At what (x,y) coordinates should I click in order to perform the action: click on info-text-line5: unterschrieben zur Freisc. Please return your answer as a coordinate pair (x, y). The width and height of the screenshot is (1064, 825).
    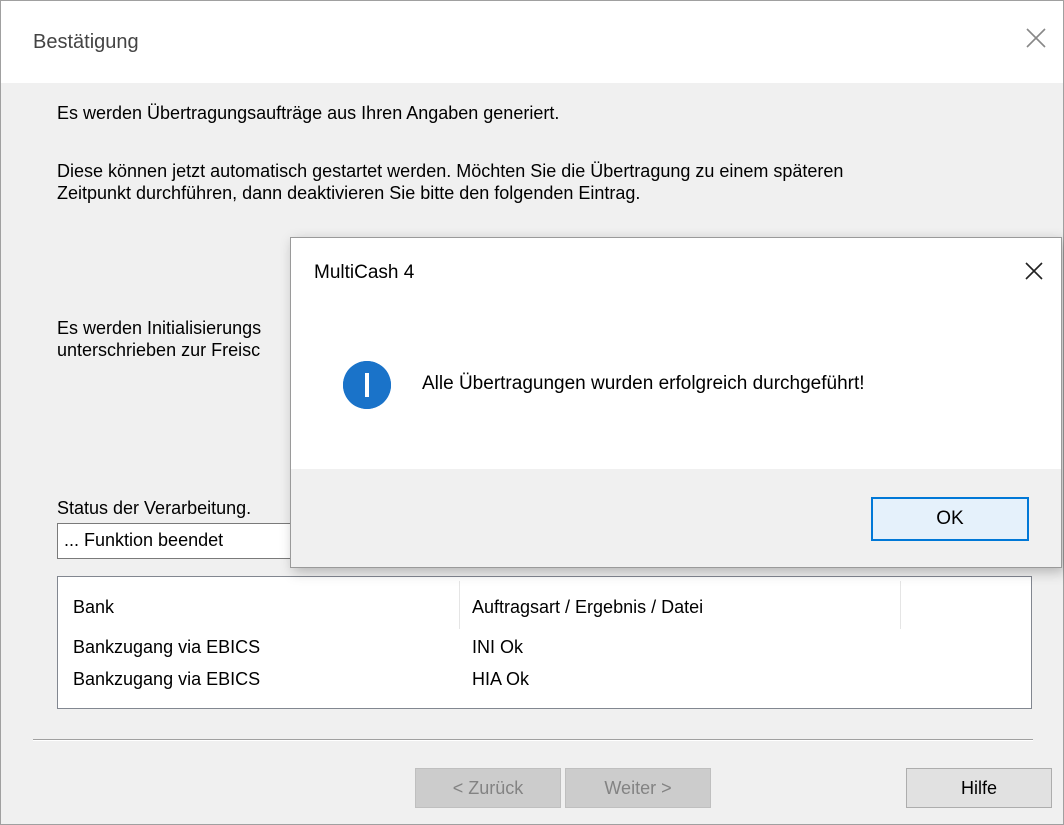
    Looking at the image, I should click on (159, 350).